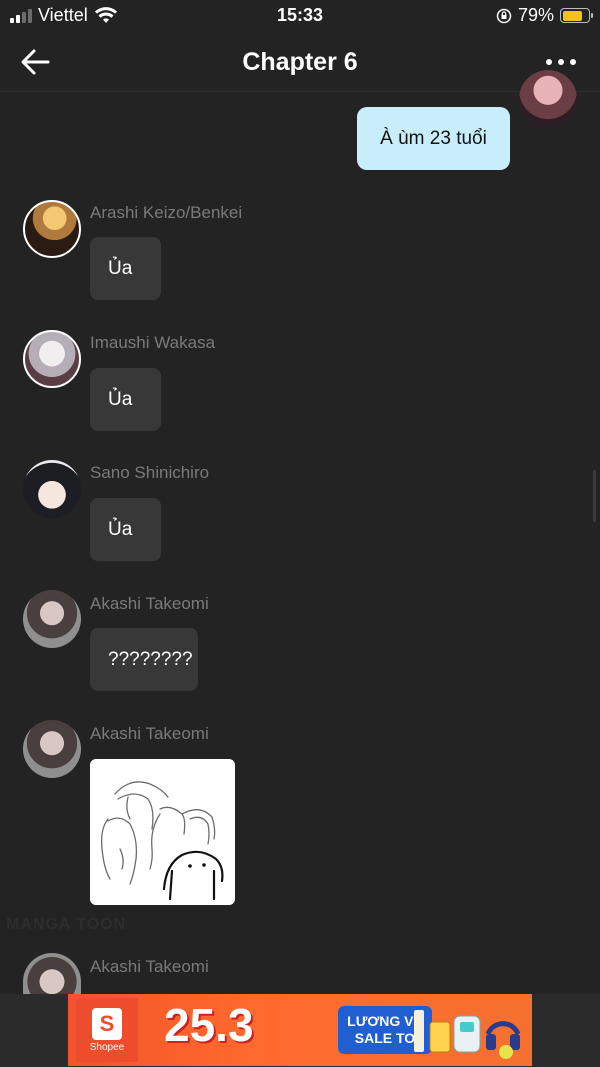 This screenshot has width=600, height=1067. Describe the element at coordinates (66, 924) in the screenshot. I see `watermark: MANGA TOON` at that location.